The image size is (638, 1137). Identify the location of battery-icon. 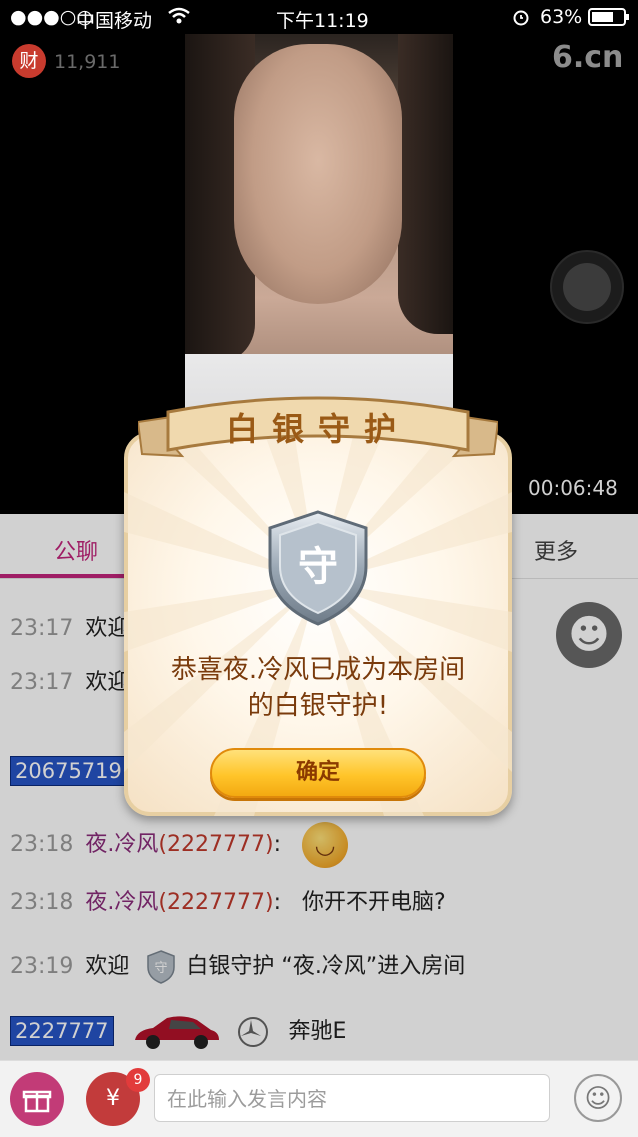
(609, 19).